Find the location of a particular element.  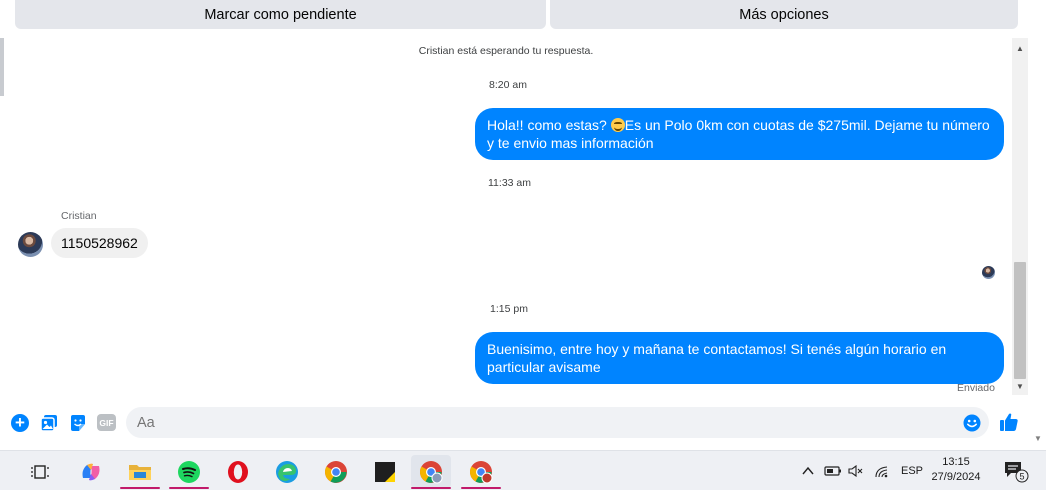

top-action-bar: Marcar como pendiente Más opciones is located at coordinates (523, 15).